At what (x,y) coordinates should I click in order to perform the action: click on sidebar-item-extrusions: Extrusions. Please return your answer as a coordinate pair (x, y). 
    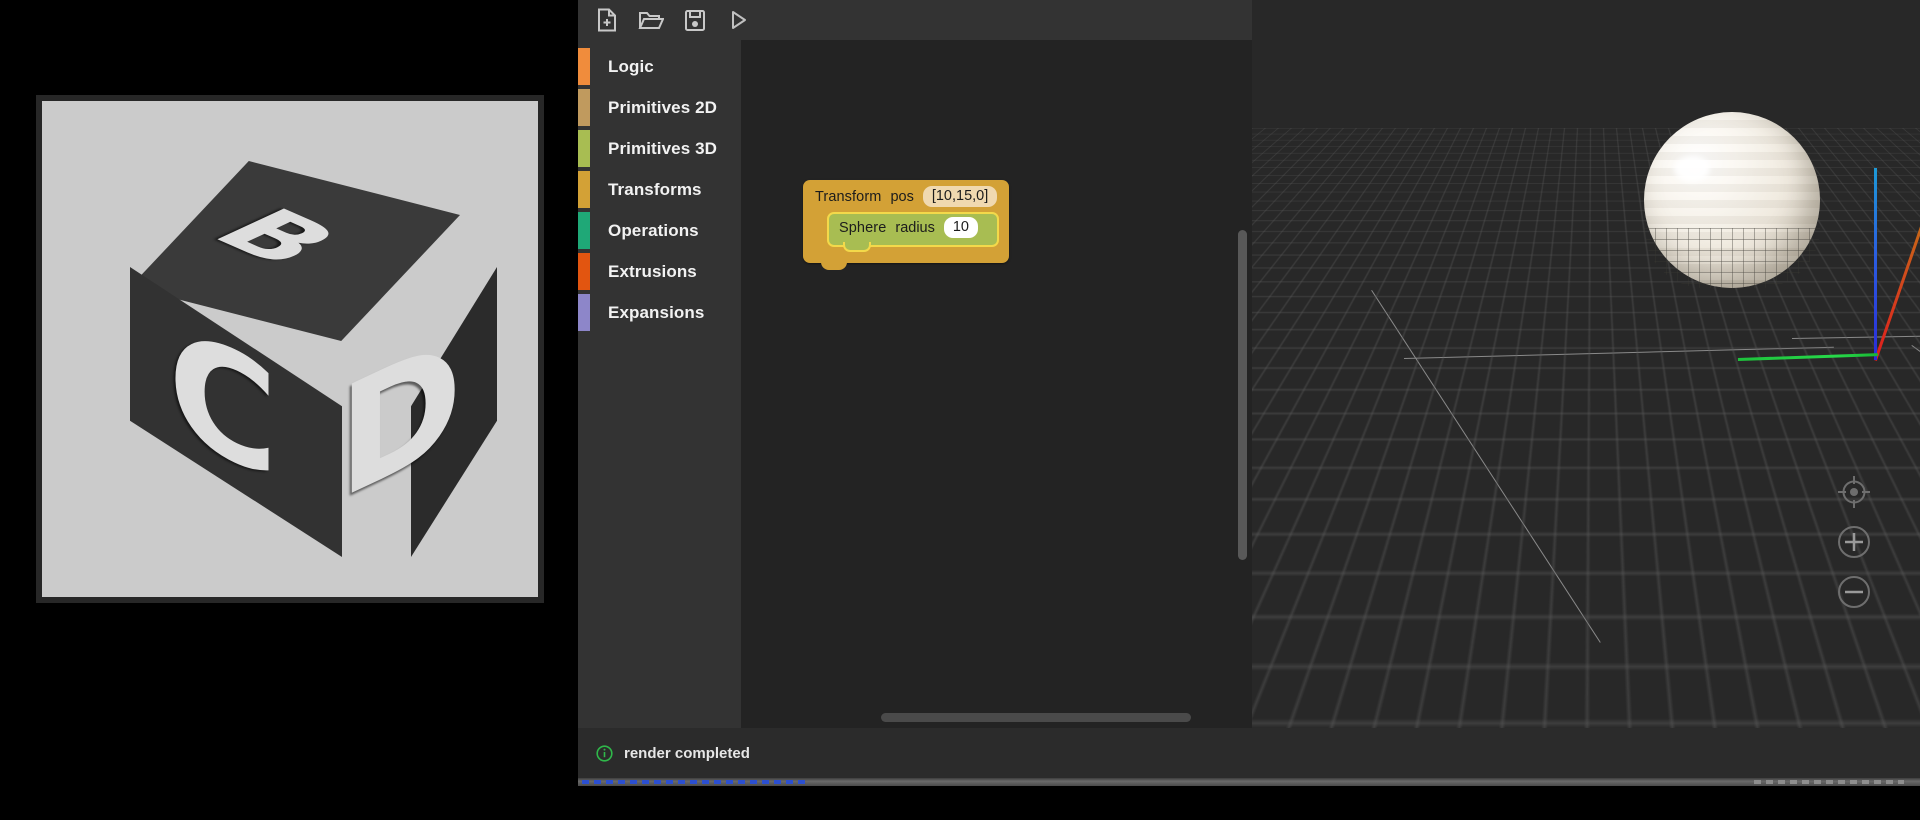
    Looking at the image, I should click on (659, 271).